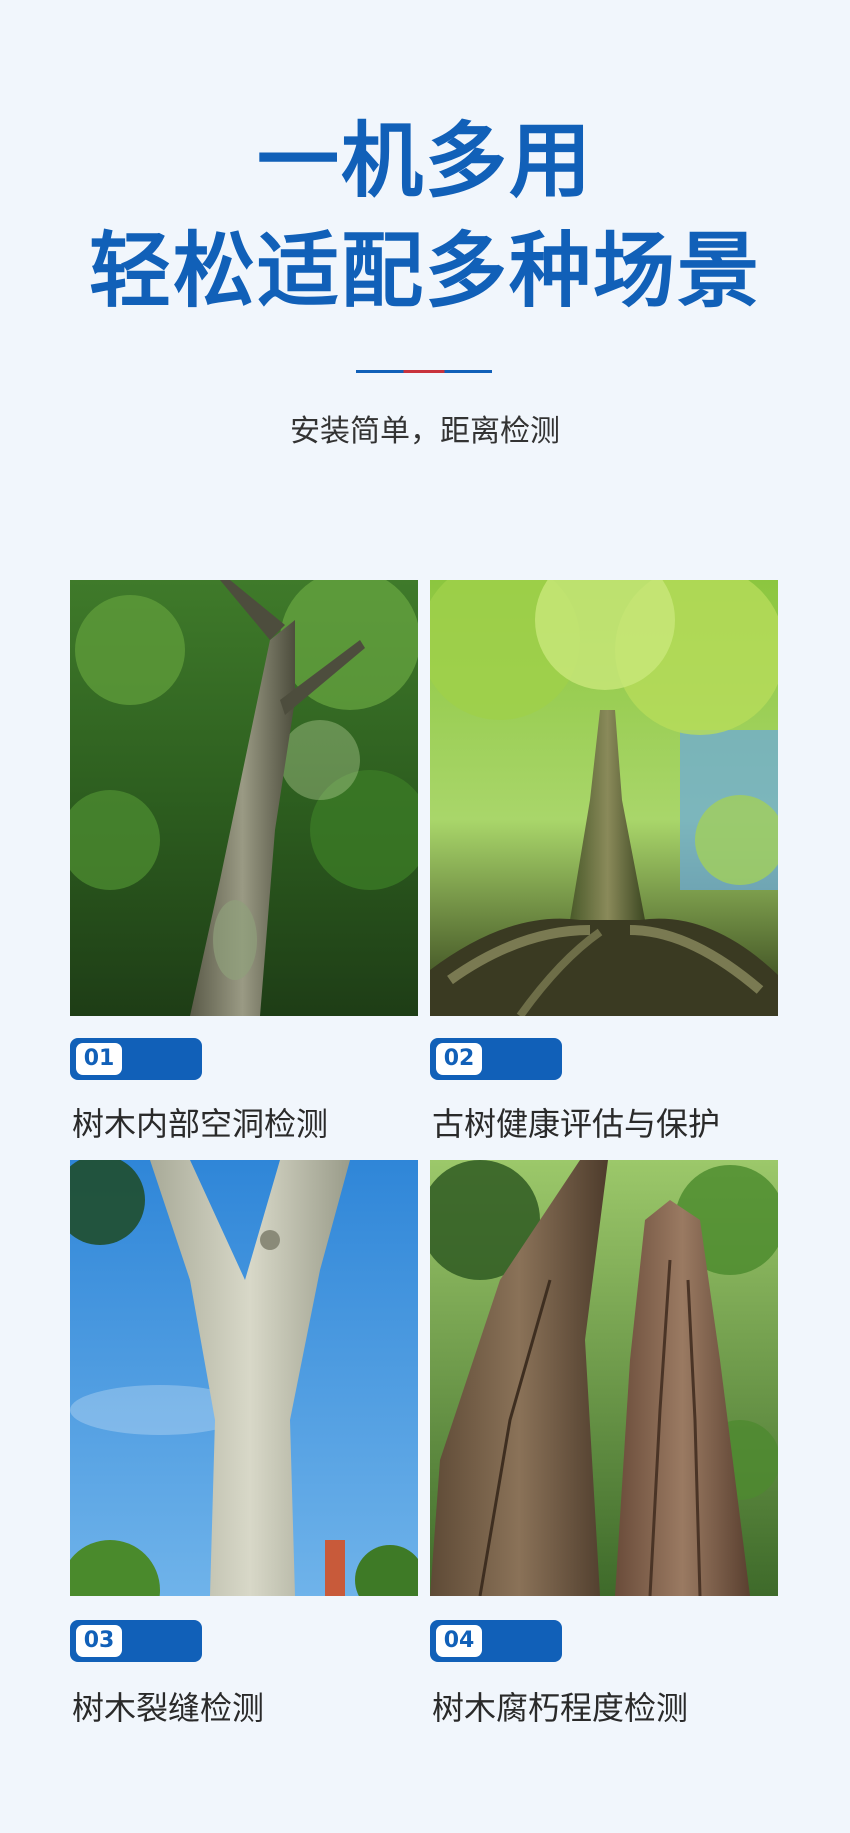  Describe the element at coordinates (244, 798) in the screenshot. I see `mossy-tree-trunk-photo` at that location.